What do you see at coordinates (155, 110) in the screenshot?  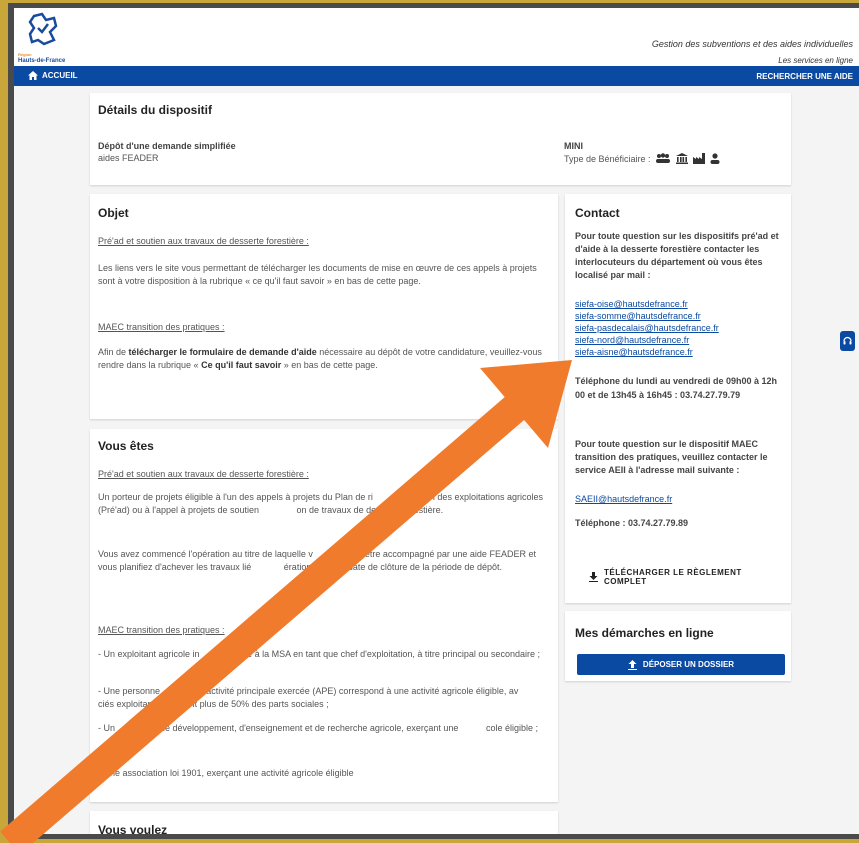 I see `details-title: Détails du dispositif` at bounding box center [155, 110].